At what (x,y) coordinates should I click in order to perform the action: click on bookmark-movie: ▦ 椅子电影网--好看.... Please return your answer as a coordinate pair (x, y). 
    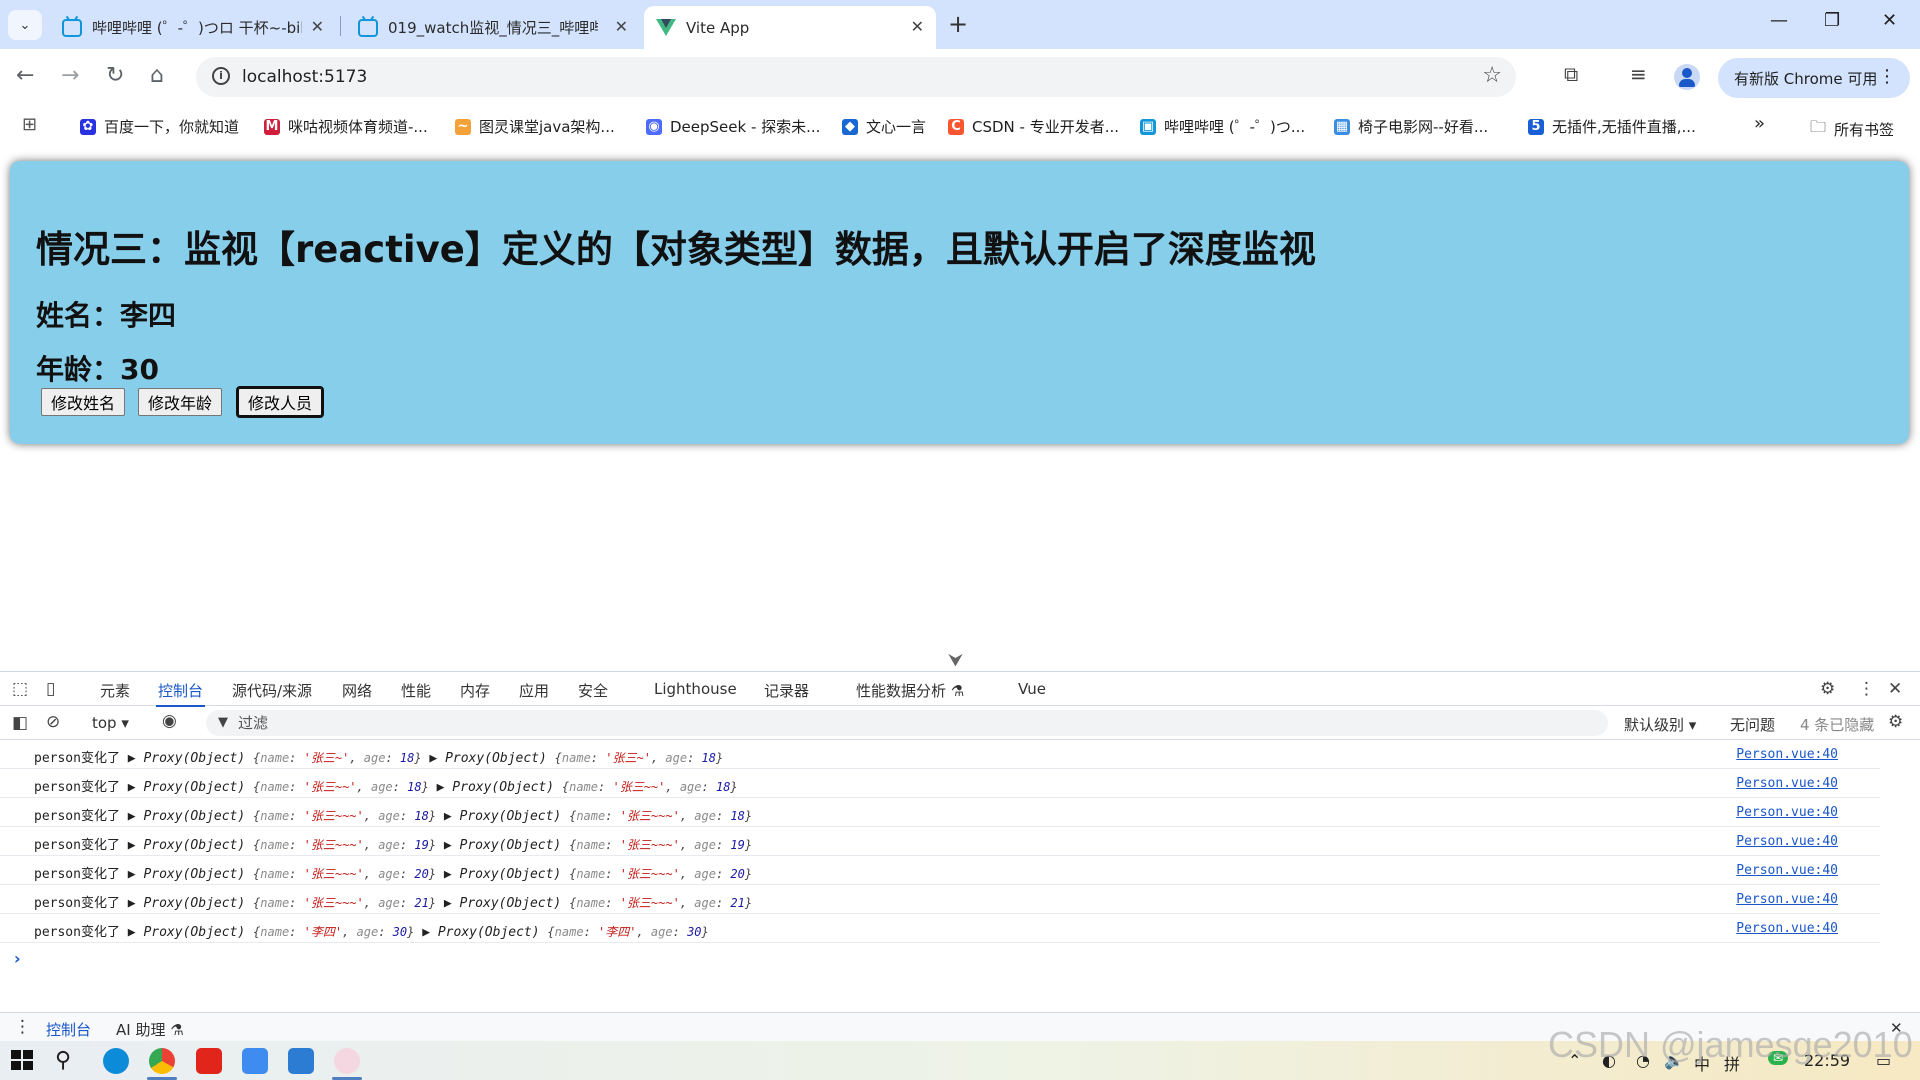
    Looking at the image, I should click on (1411, 126).